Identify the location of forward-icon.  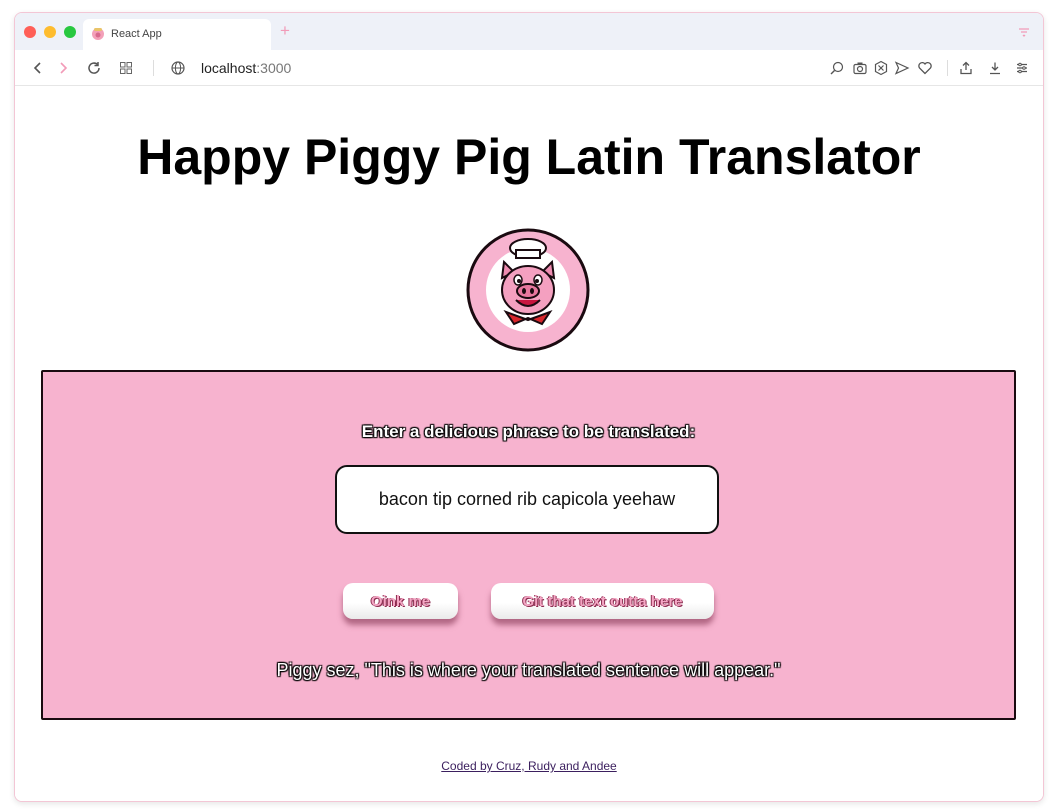
(63, 68).